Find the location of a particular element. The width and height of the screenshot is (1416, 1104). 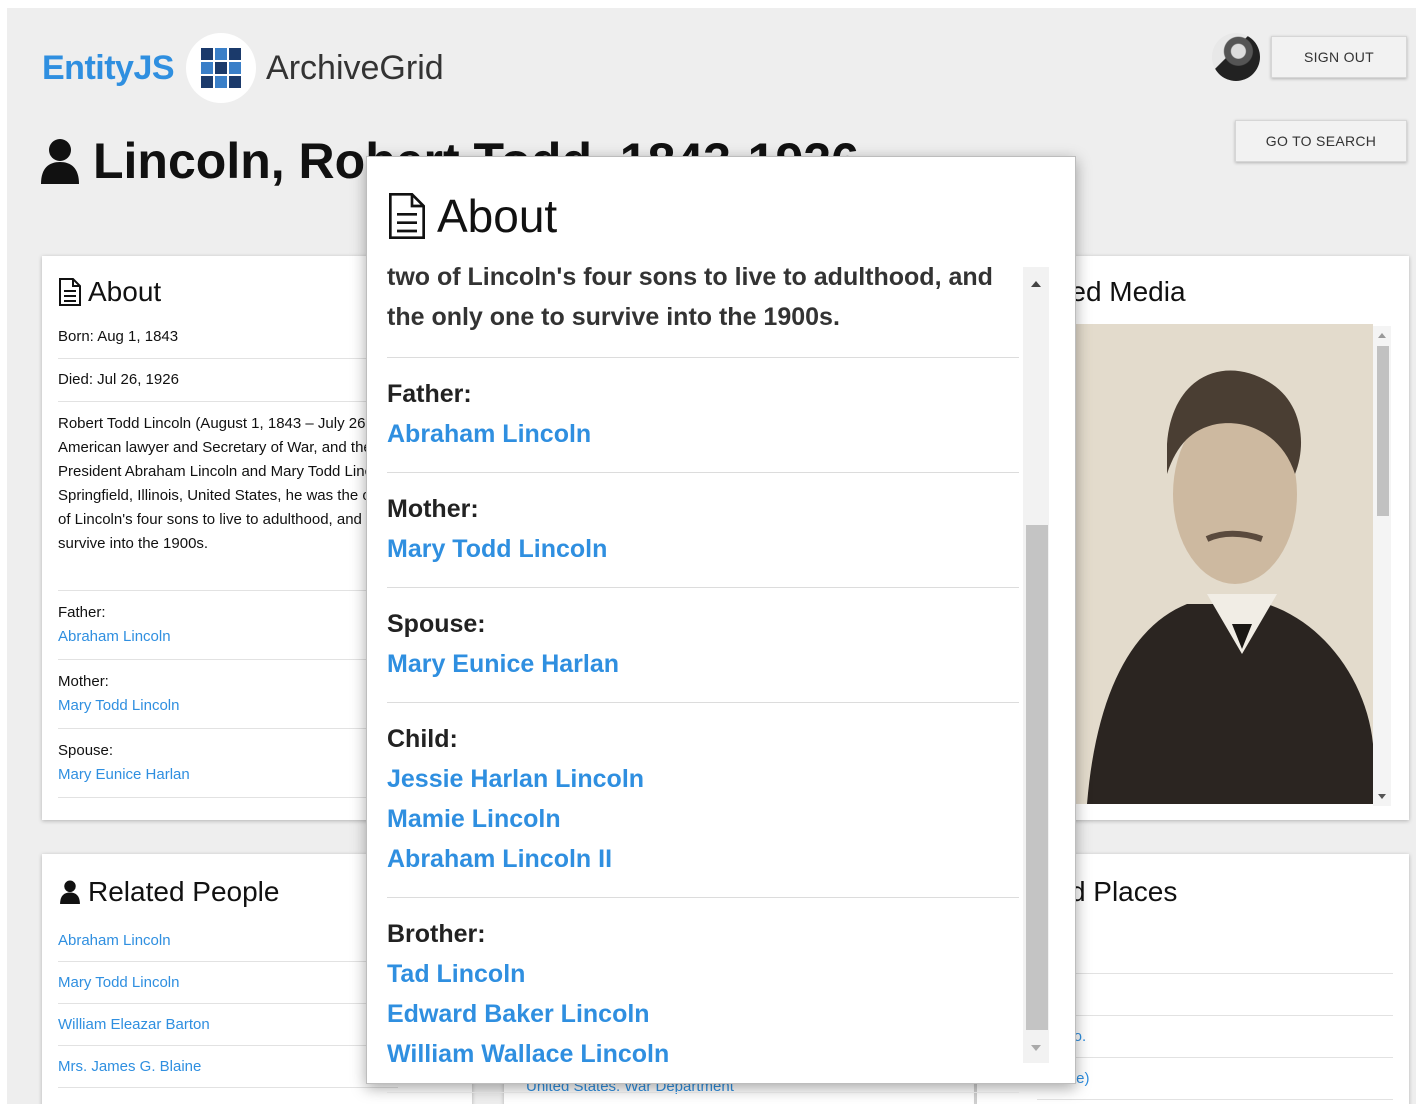

list-item: Mrs. James G. Blaine is located at coordinates (228, 1067).